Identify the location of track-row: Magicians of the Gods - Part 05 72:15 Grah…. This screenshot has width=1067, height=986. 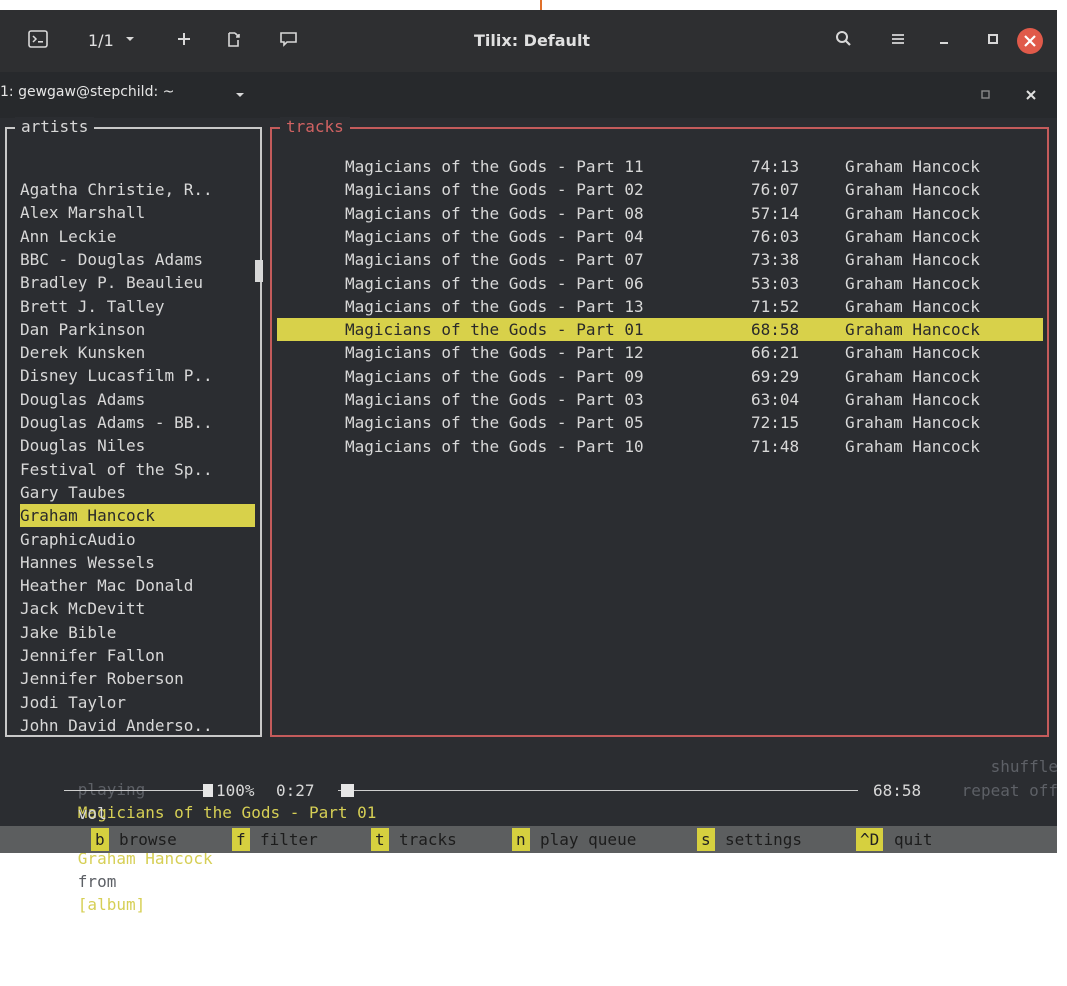
(660, 422).